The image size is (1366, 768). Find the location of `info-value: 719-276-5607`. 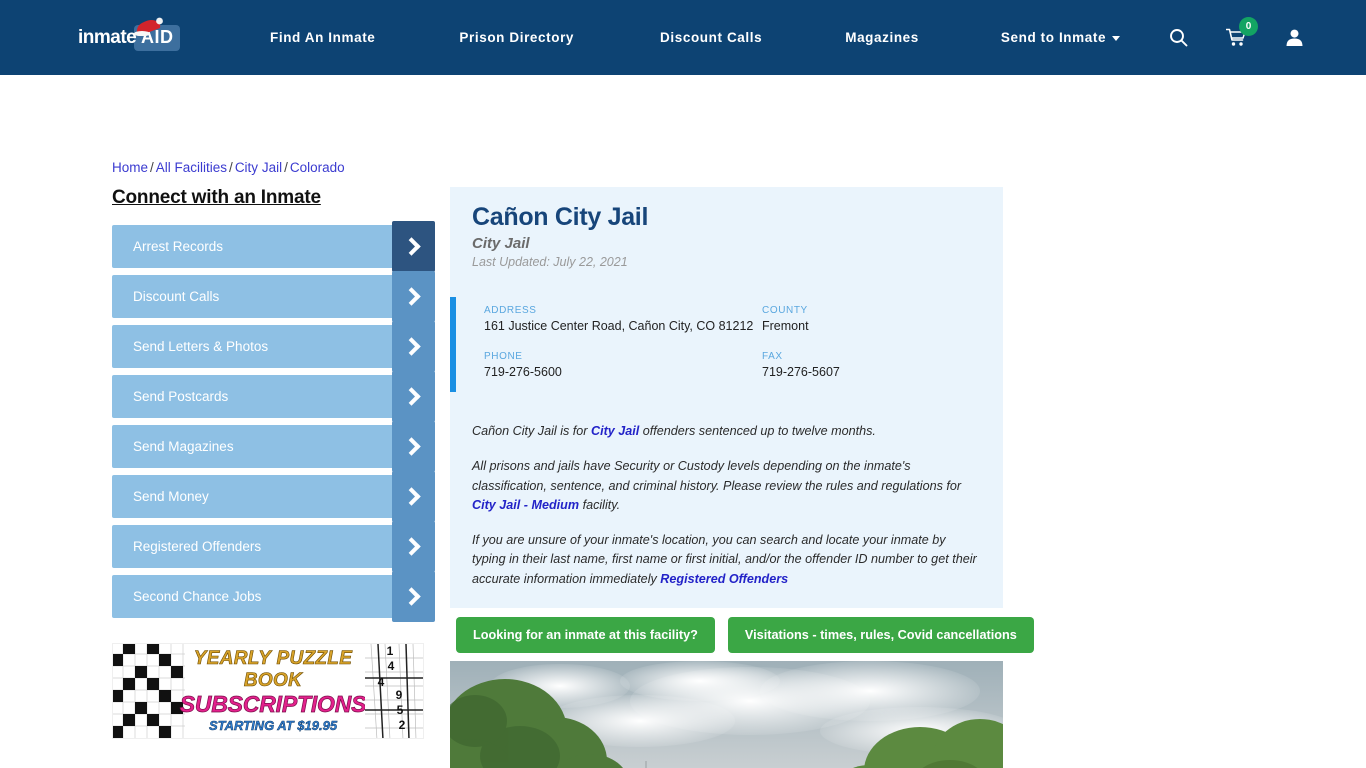

info-value: 719-276-5607 is located at coordinates (801, 371).